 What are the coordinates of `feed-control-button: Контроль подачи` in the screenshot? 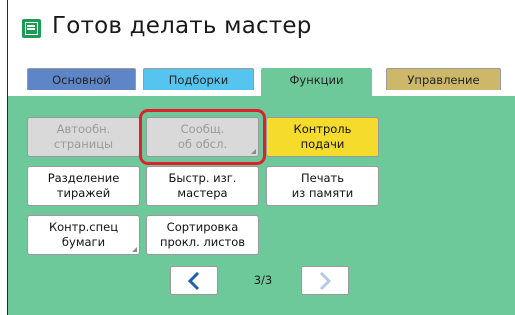 It's located at (322, 137).